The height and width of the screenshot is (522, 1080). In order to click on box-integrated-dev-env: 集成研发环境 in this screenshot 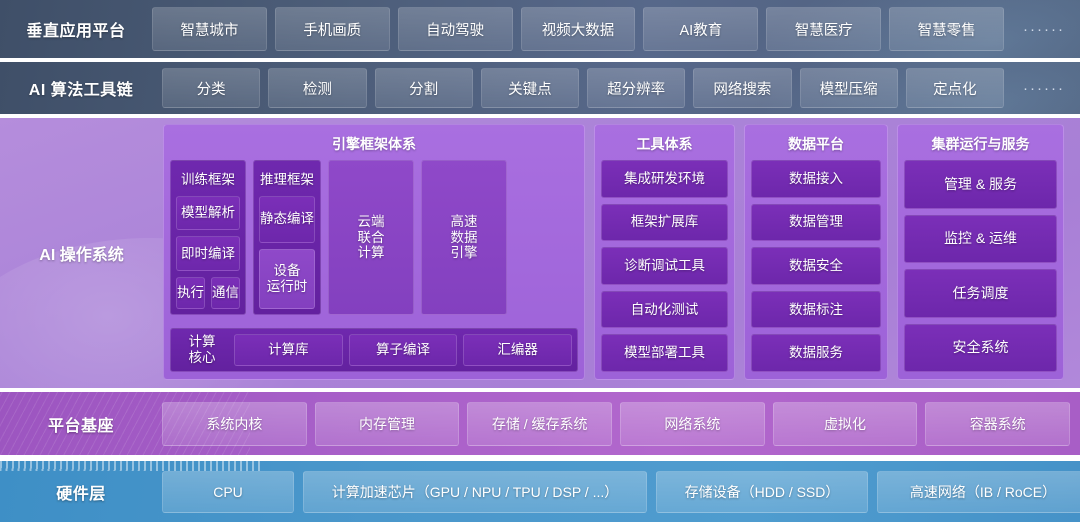, I will do `click(664, 179)`.